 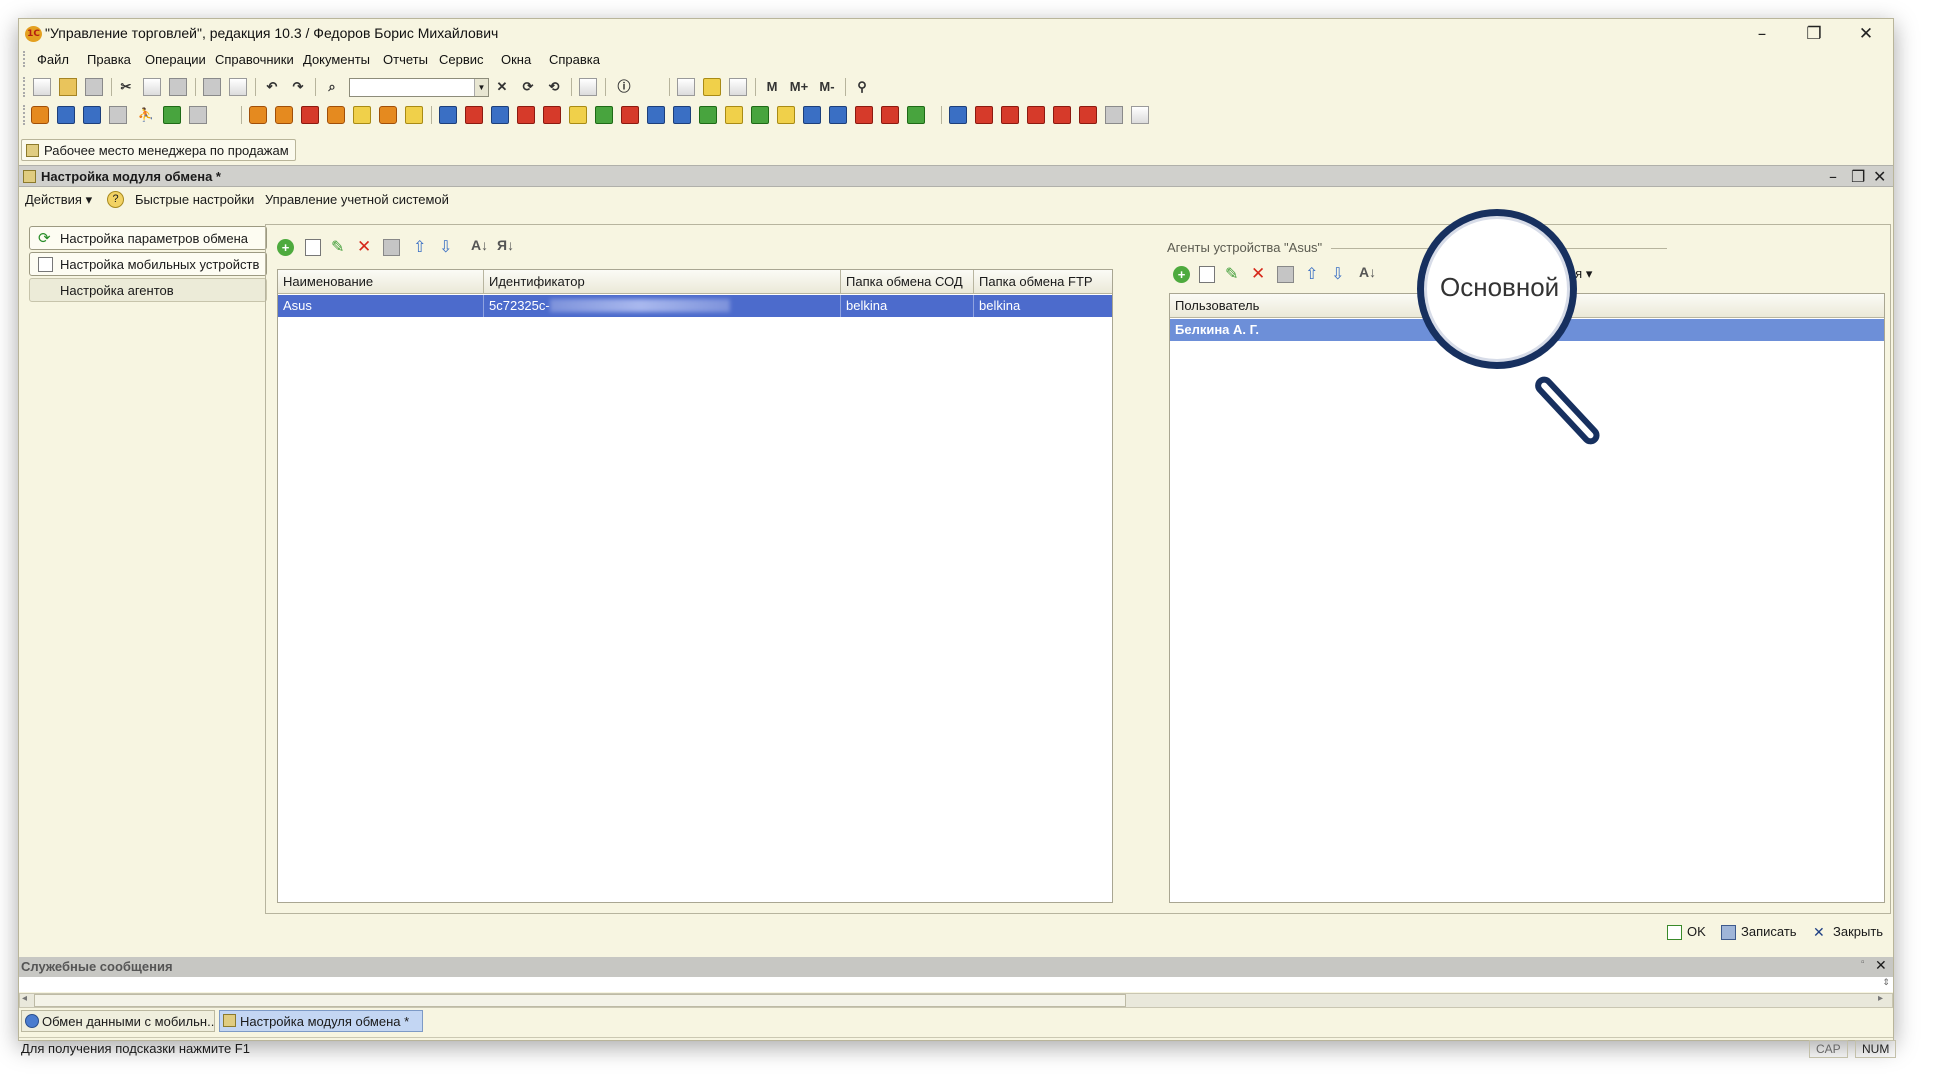 I want to click on memory-minus-button: M-, so click(x=827, y=87).